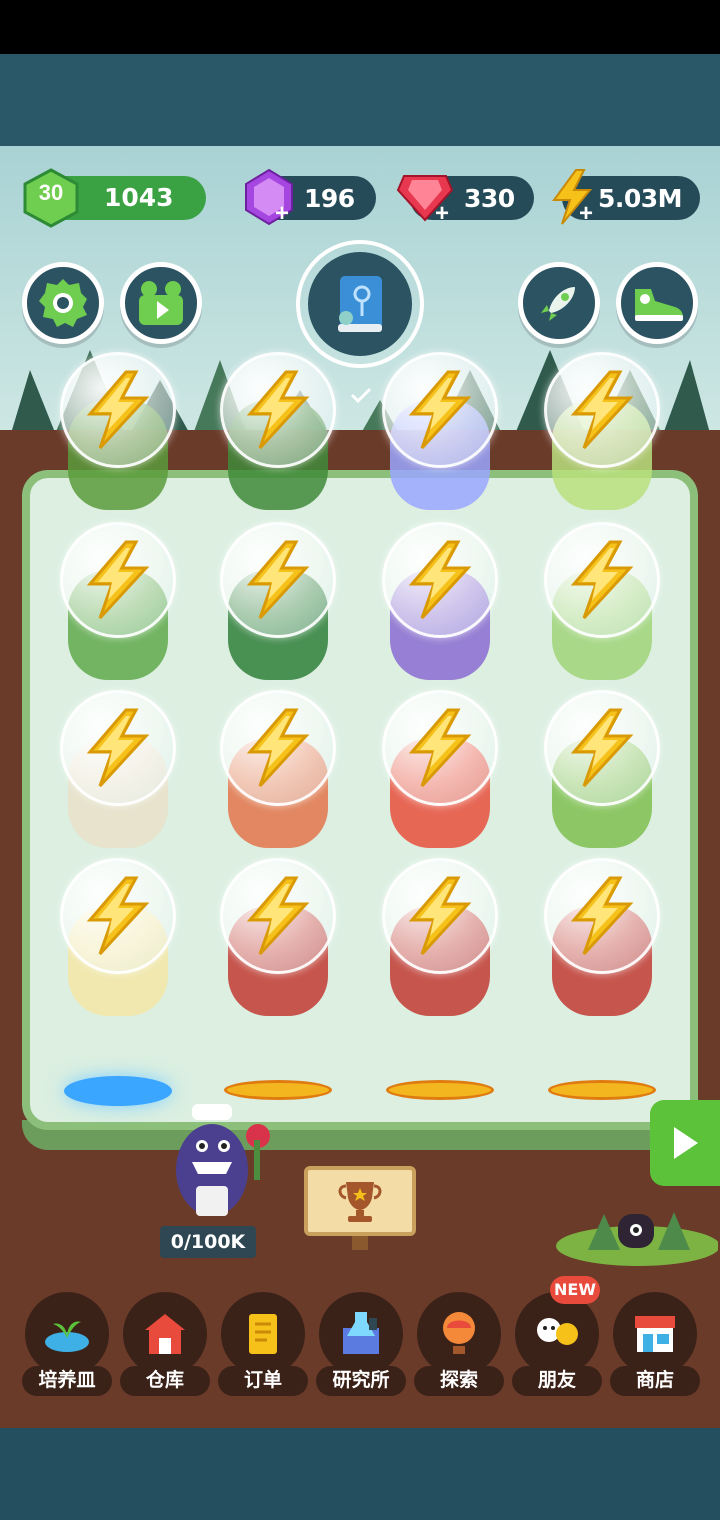 This screenshot has width=720, height=1520. I want to click on nav-label: 订单, so click(263, 1381).